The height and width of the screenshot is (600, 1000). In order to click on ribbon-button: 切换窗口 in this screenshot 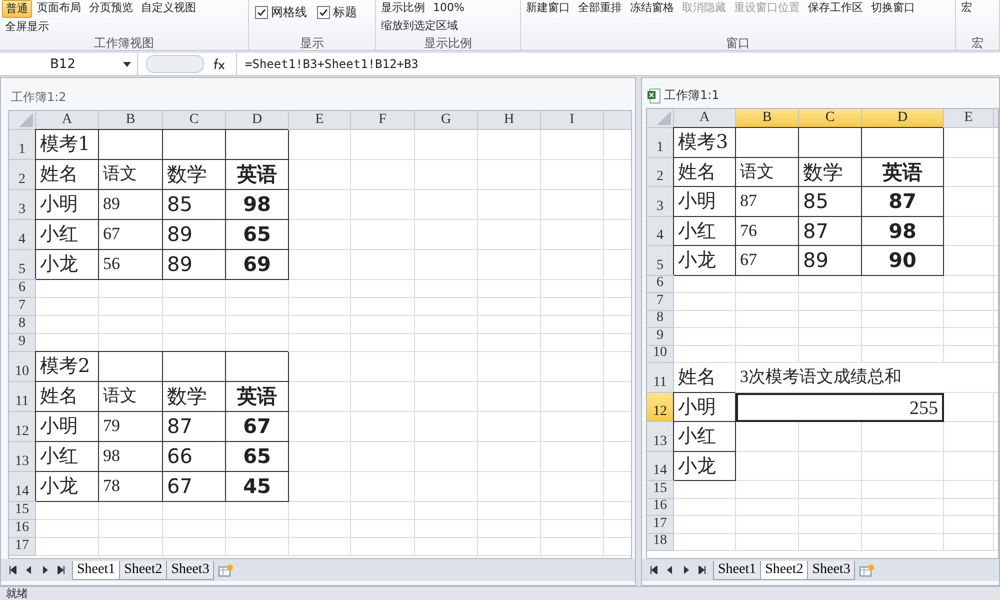, I will do `click(893, 8)`.